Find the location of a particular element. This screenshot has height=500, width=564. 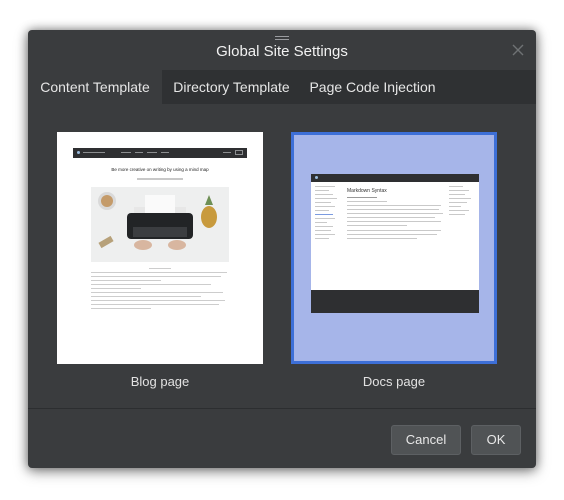

tab-page-code-injection: Page Code Injection is located at coordinates (372, 87).